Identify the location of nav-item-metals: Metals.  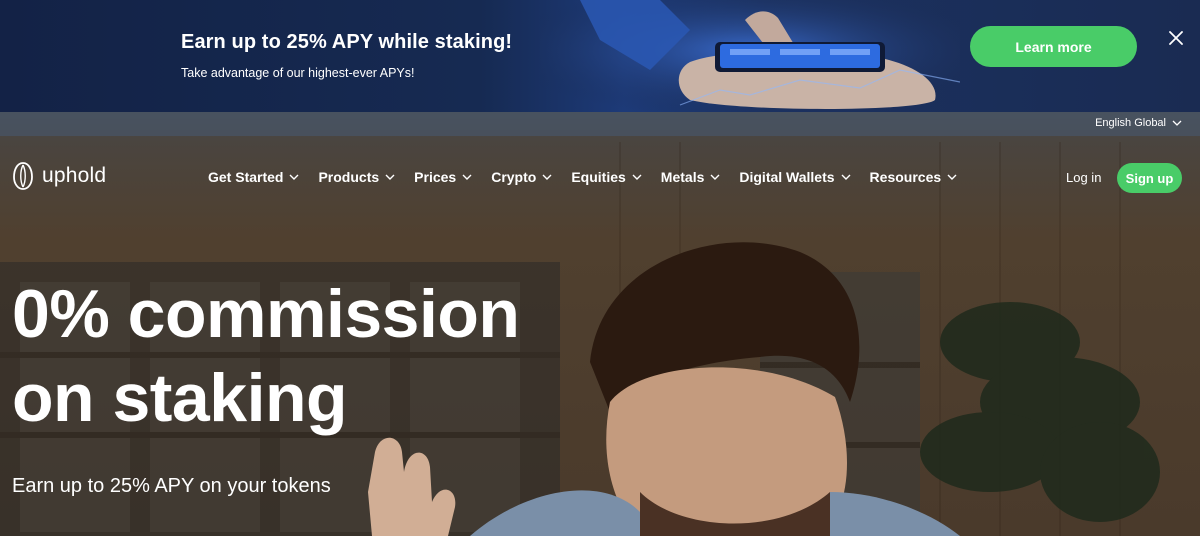
(691, 177).